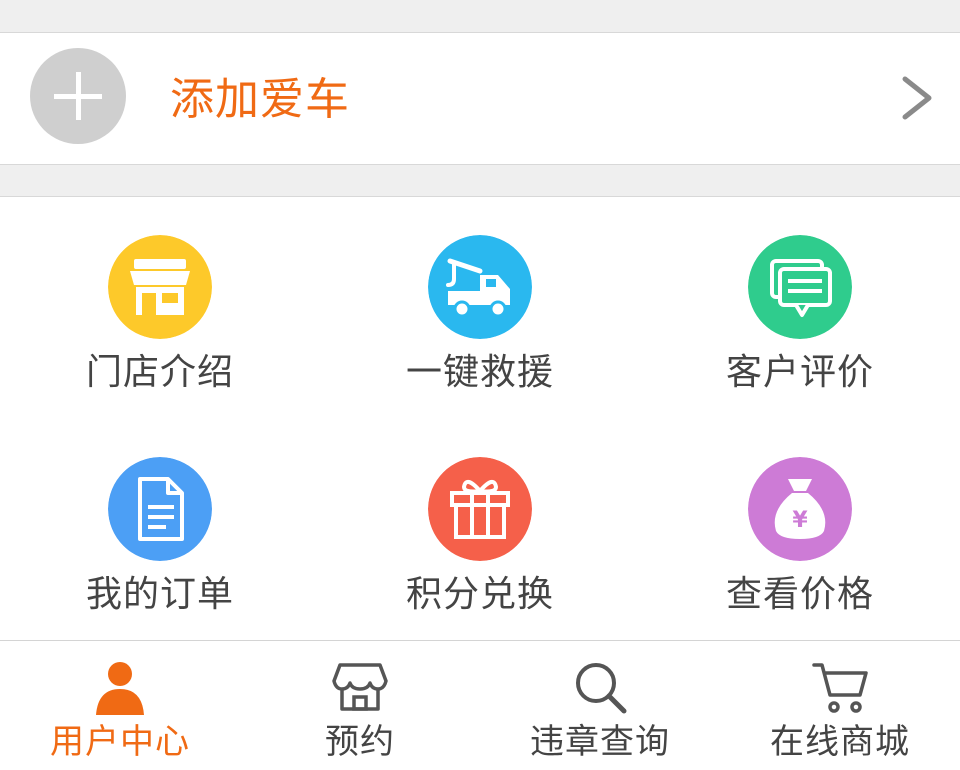 The height and width of the screenshot is (770, 960). I want to click on grid-item-label: 查看价格, so click(799, 594).